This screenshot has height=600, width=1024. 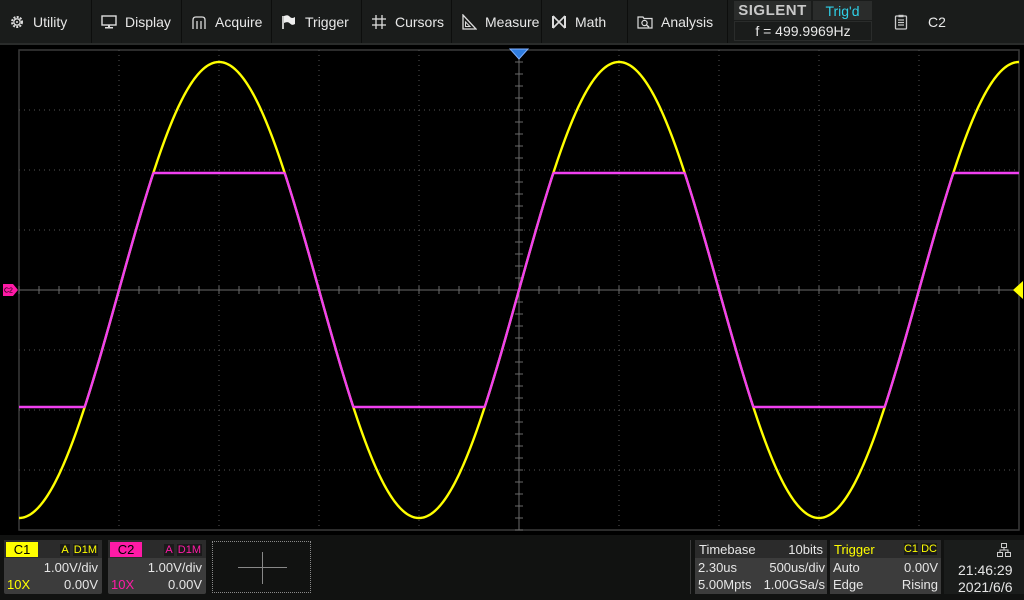 What do you see at coordinates (148, 21) in the screenshot?
I see `menu-display-label: Display` at bounding box center [148, 21].